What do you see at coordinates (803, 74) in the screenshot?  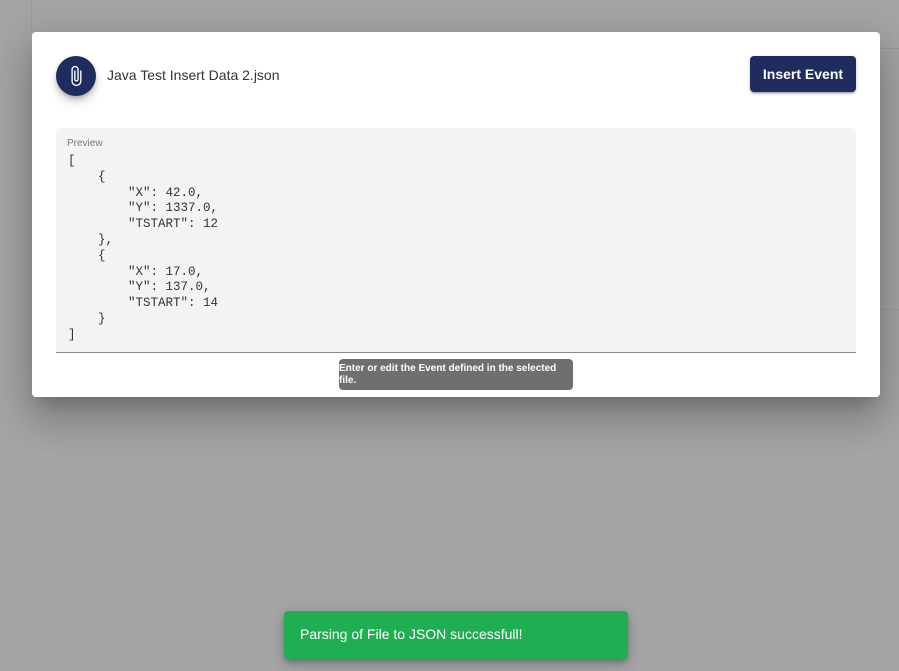 I see `insert-event-button: Insert Event` at bounding box center [803, 74].